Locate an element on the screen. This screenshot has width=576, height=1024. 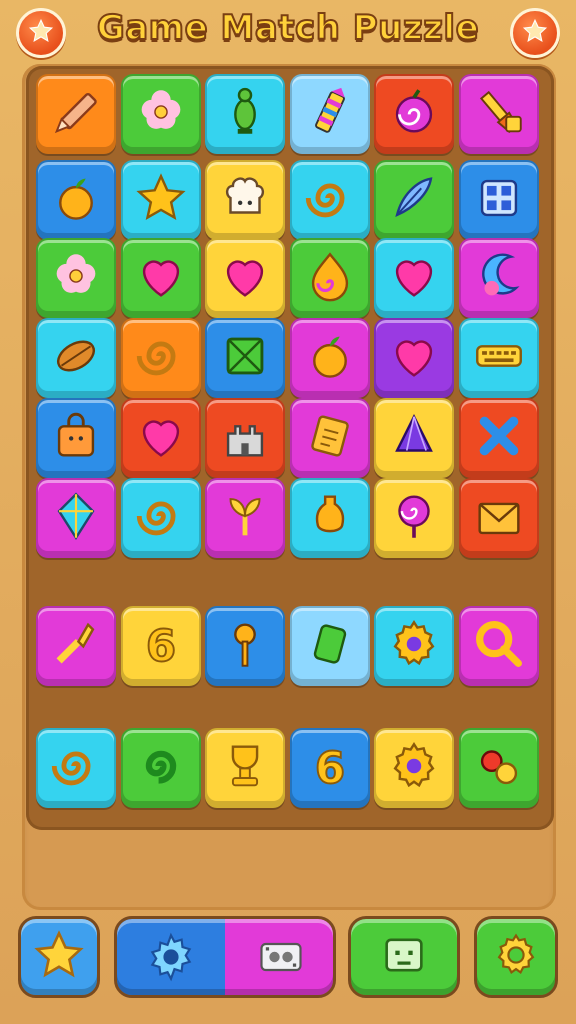
castle-icon is located at coordinates (245, 438).